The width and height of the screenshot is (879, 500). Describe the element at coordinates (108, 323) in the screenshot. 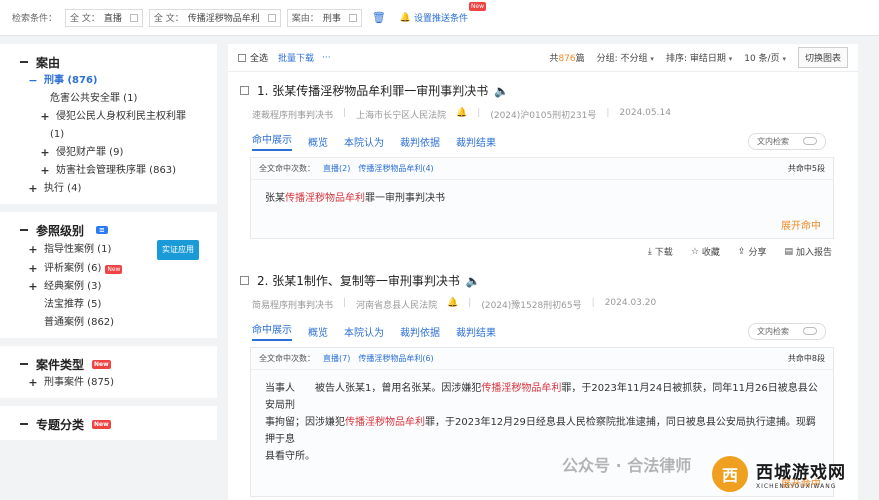

I see `tree-item: 普通案例 (862)` at that location.